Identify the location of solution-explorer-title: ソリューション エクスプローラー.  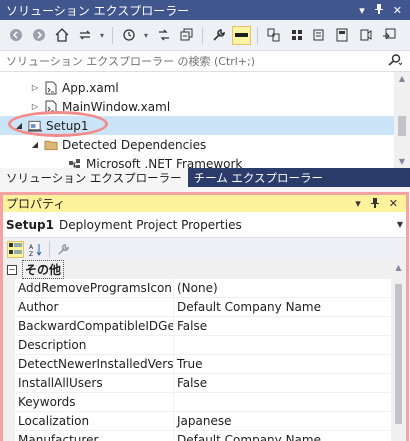
(98, 10).